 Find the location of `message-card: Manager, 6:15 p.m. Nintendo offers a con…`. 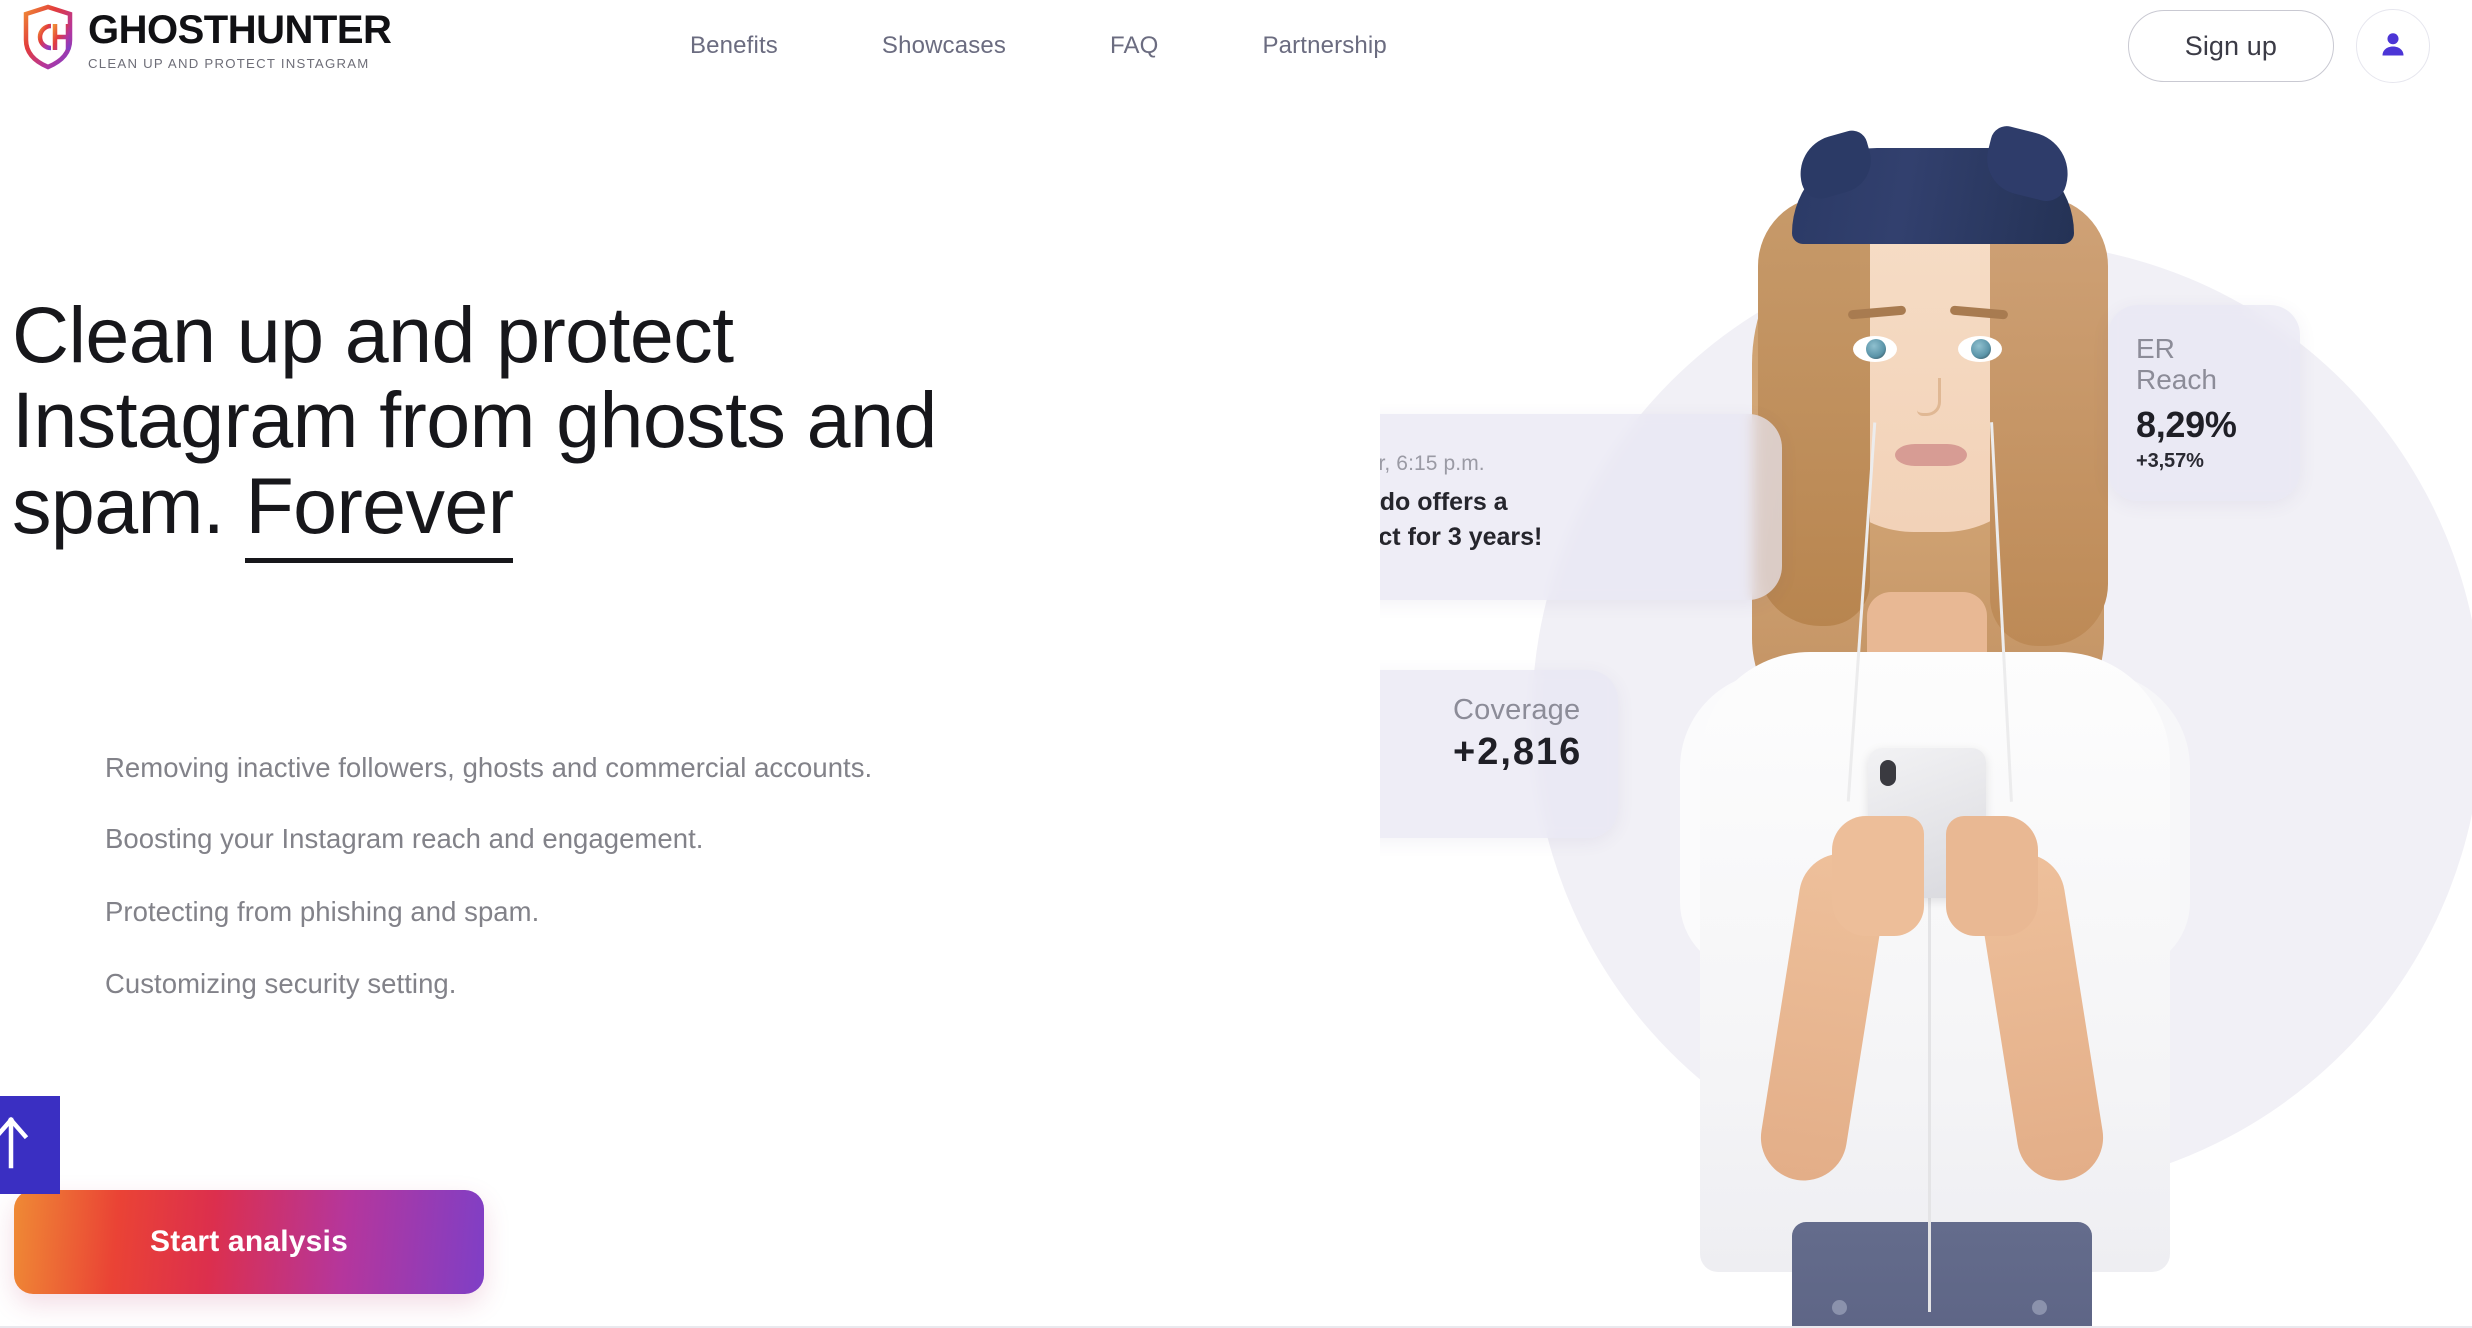

message-card: Manager, 6:15 p.m. Nintendo offers a con… is located at coordinates (1581, 507).